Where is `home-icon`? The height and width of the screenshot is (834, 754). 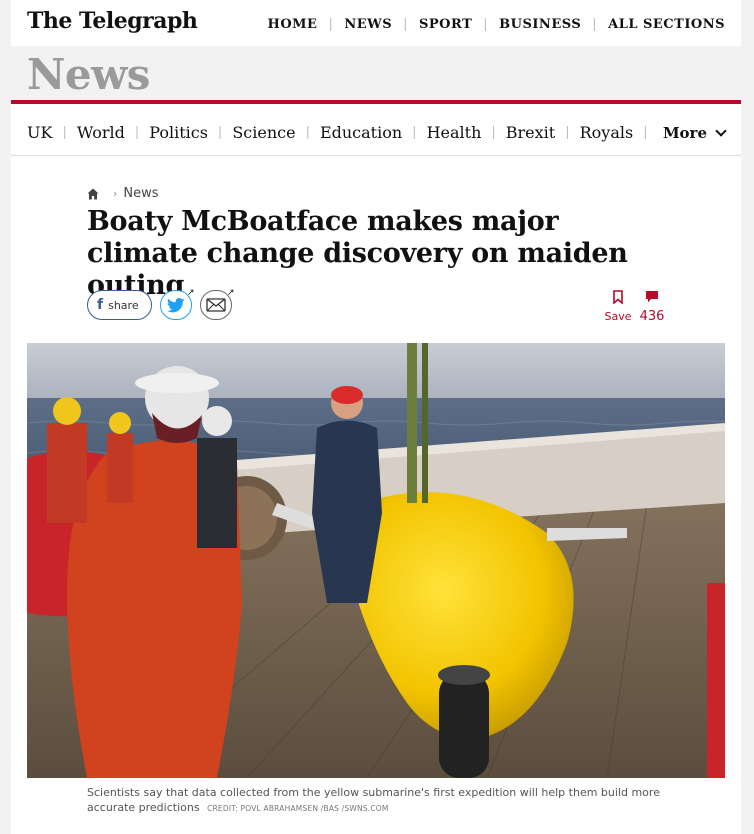 home-icon is located at coordinates (93, 194).